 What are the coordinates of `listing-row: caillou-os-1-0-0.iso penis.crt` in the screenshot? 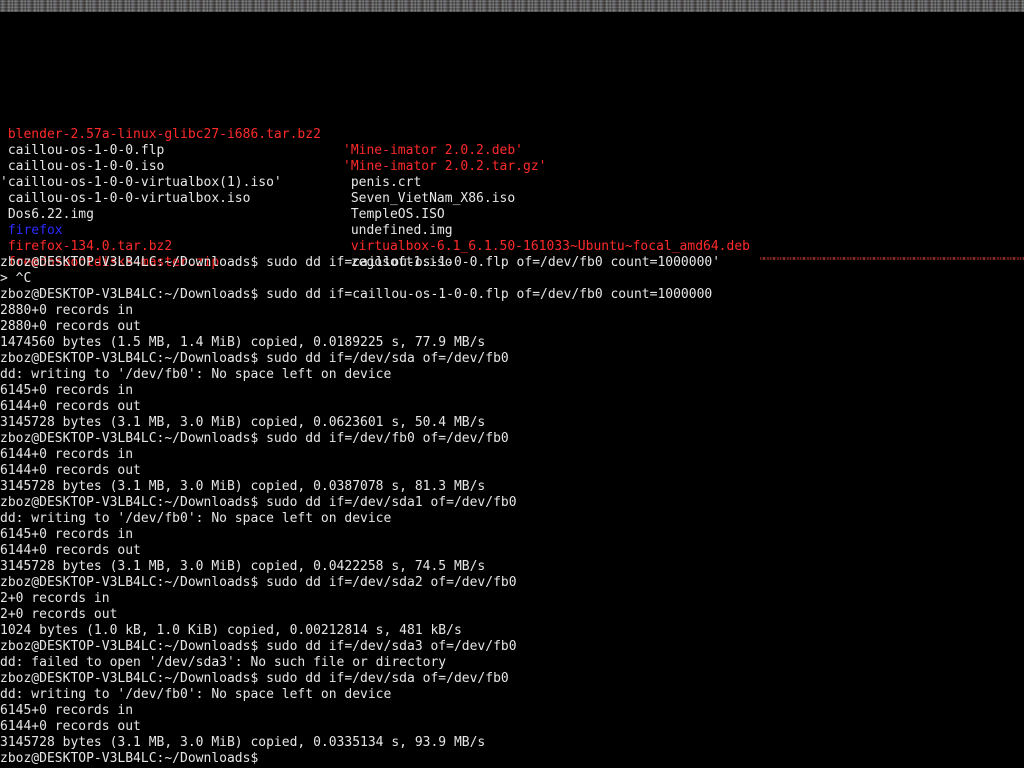 It's located at (512, 166).